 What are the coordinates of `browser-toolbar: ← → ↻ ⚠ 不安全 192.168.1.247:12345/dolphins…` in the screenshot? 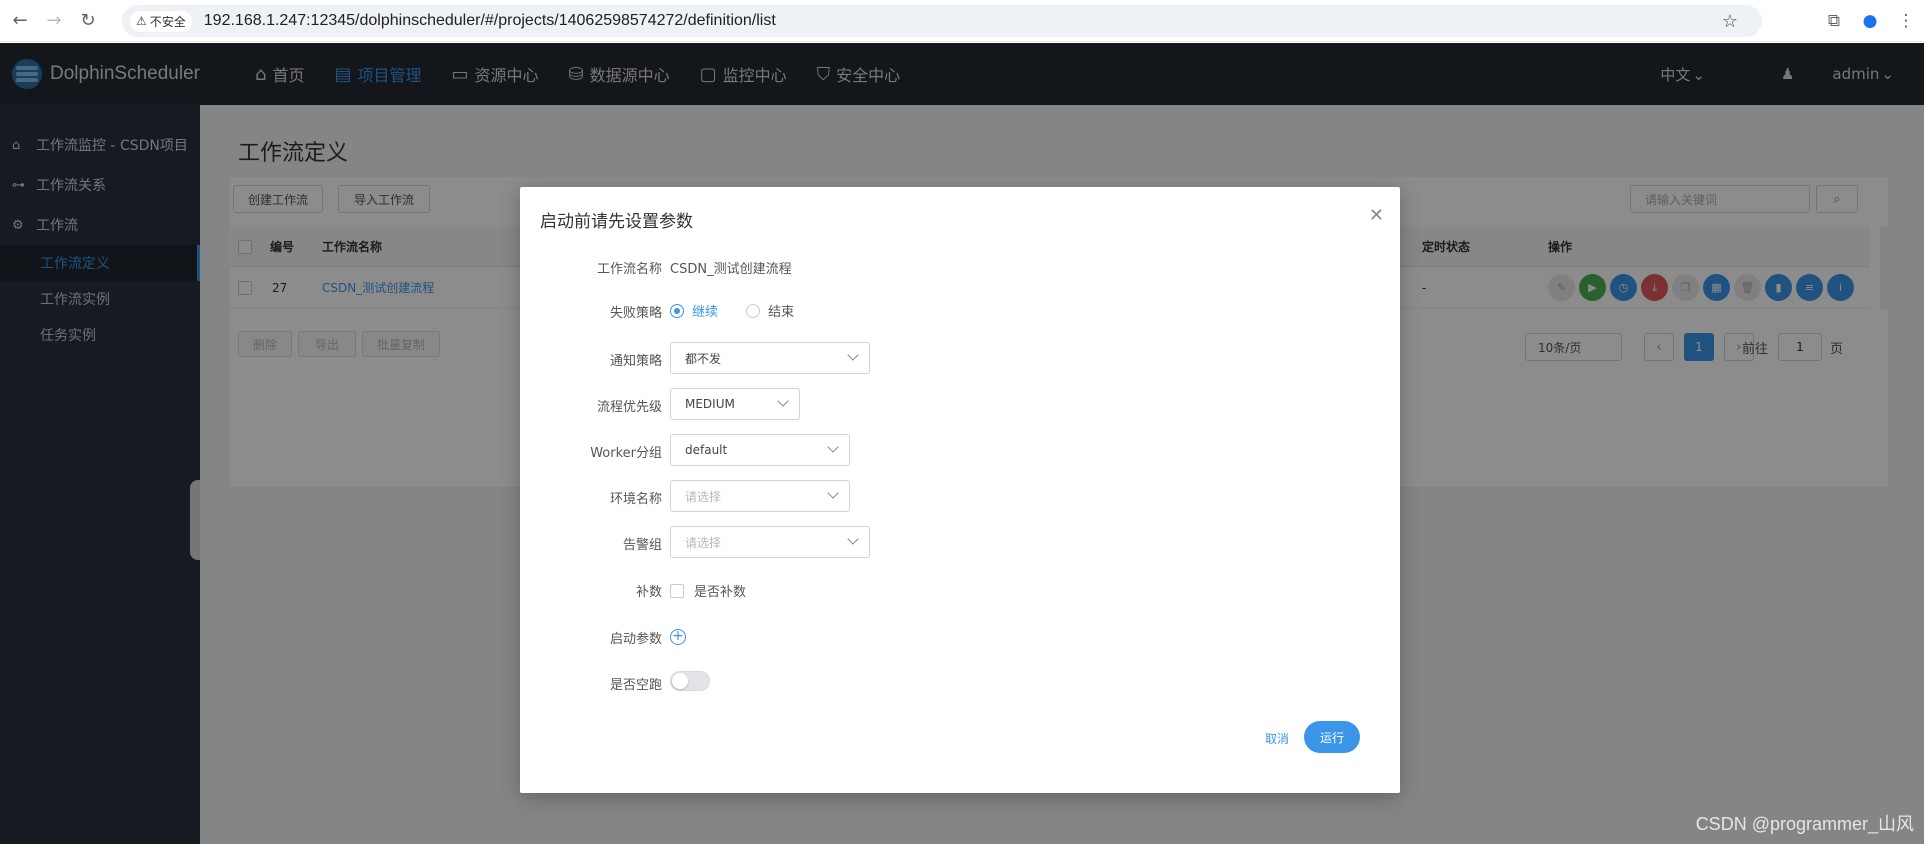 It's located at (962, 21).